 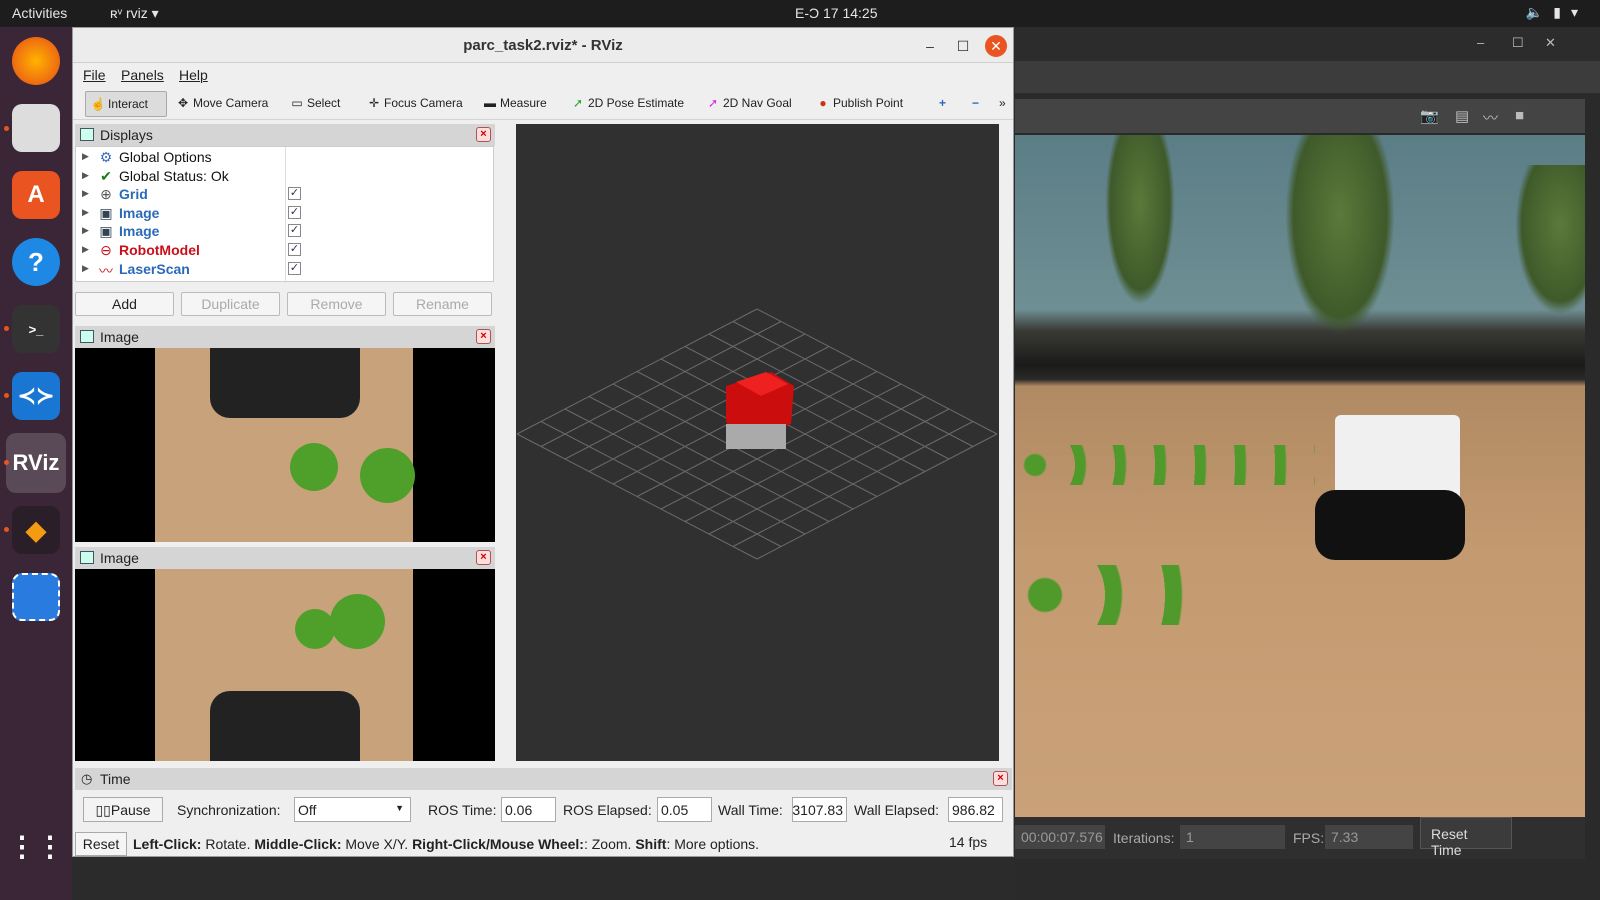 I want to click on top-bar: Activities ʀᵛ rviz ▾ E-Ɔ 17 14:25 🔈▮▾, so click(x=800, y=13).